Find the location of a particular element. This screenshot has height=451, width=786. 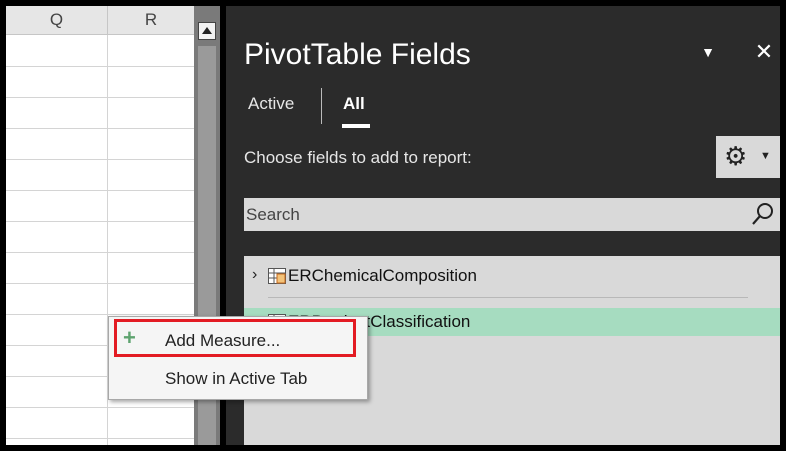

table-icon is located at coordinates (277, 276).